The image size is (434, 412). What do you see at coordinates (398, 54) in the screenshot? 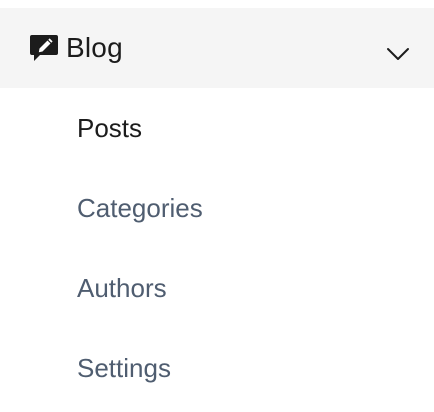
I see `chevron-down-icon` at bounding box center [398, 54].